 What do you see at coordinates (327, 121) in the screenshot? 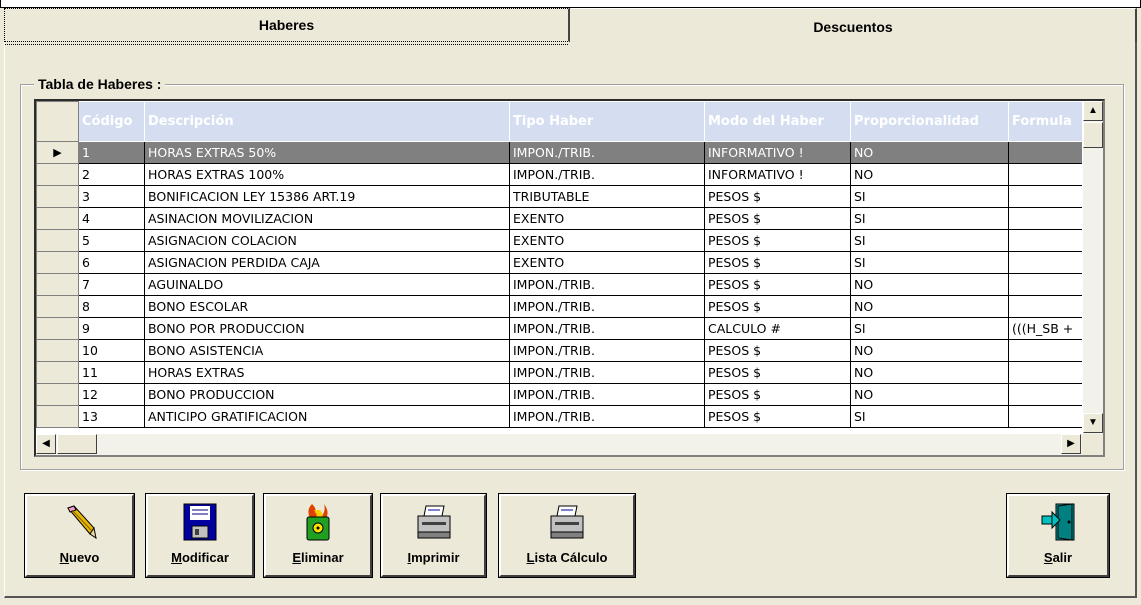
I see `column-header-descripcion: Descripción` at bounding box center [327, 121].